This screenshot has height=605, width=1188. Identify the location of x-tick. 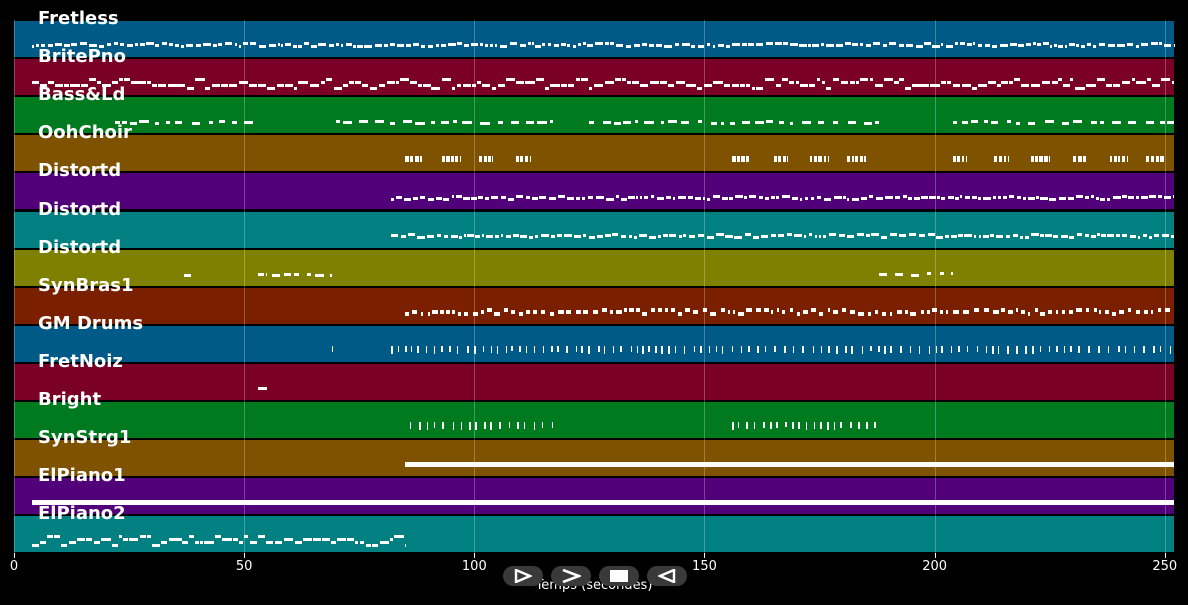
(245, 555).